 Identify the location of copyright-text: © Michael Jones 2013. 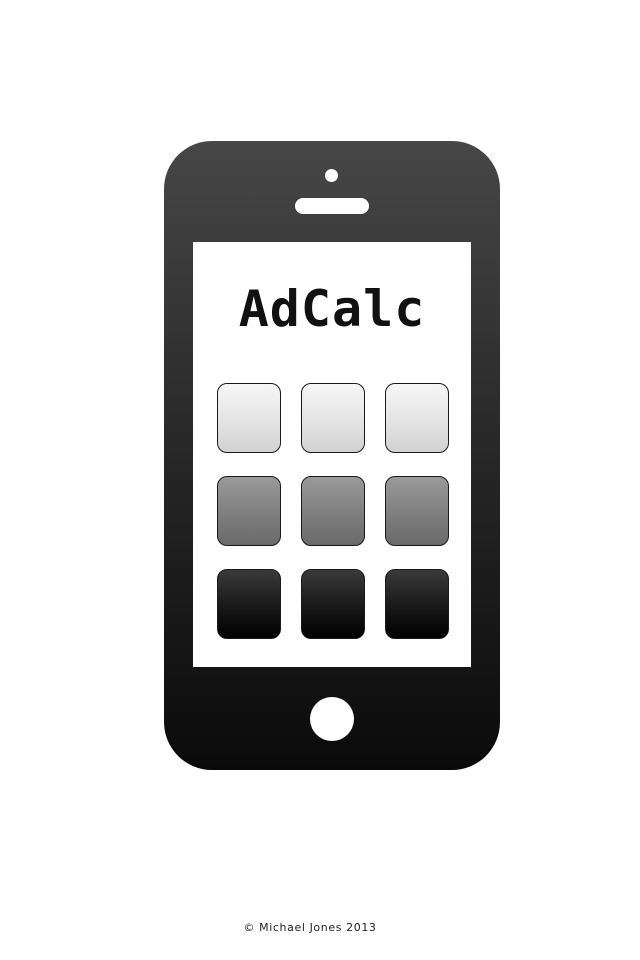
(310, 927).